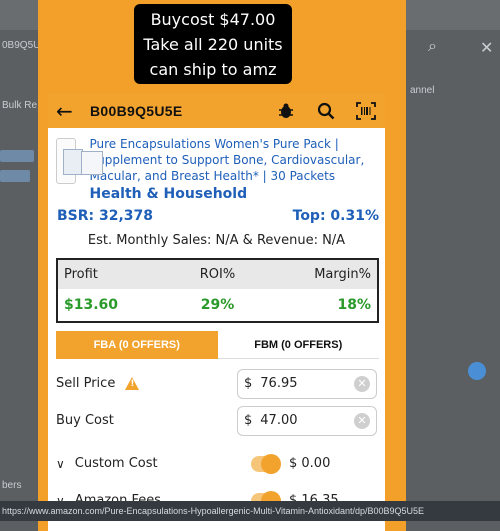  I want to click on stats-header: Profit ROI% Margin%, so click(217, 274).